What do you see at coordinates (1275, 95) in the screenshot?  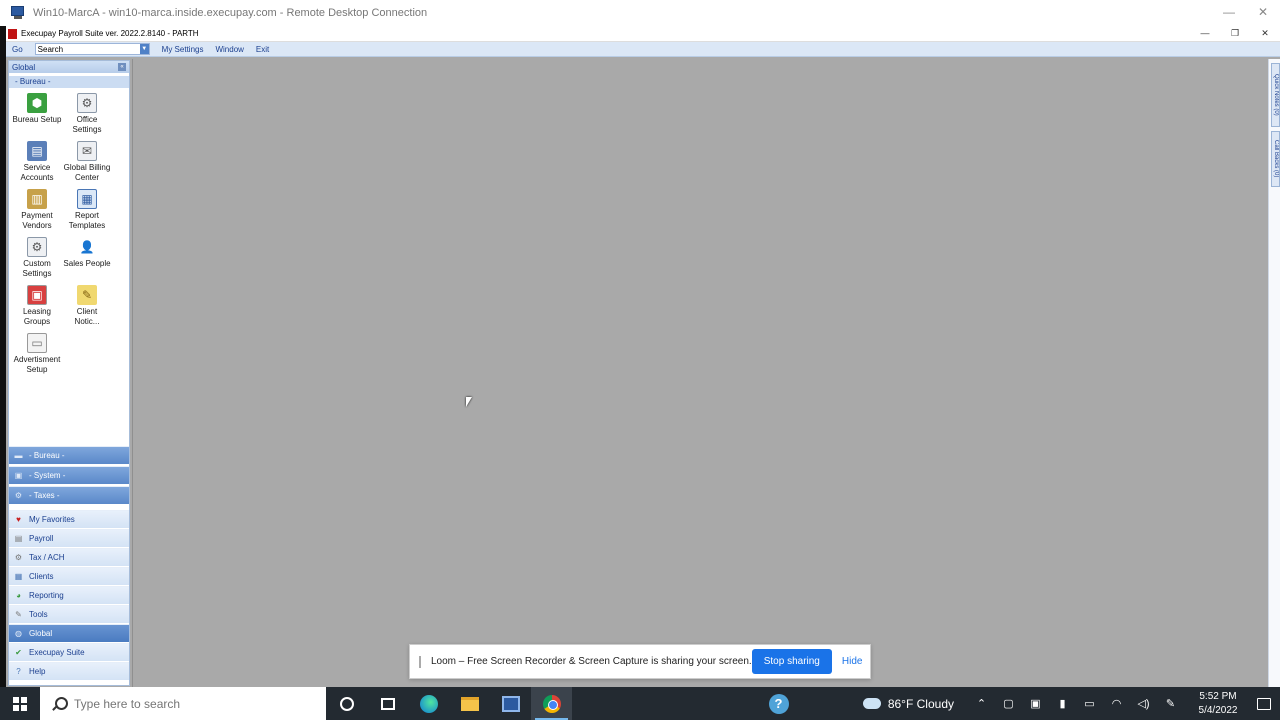 I see `quick-notes-tab: Quick Notes (0)` at bounding box center [1275, 95].